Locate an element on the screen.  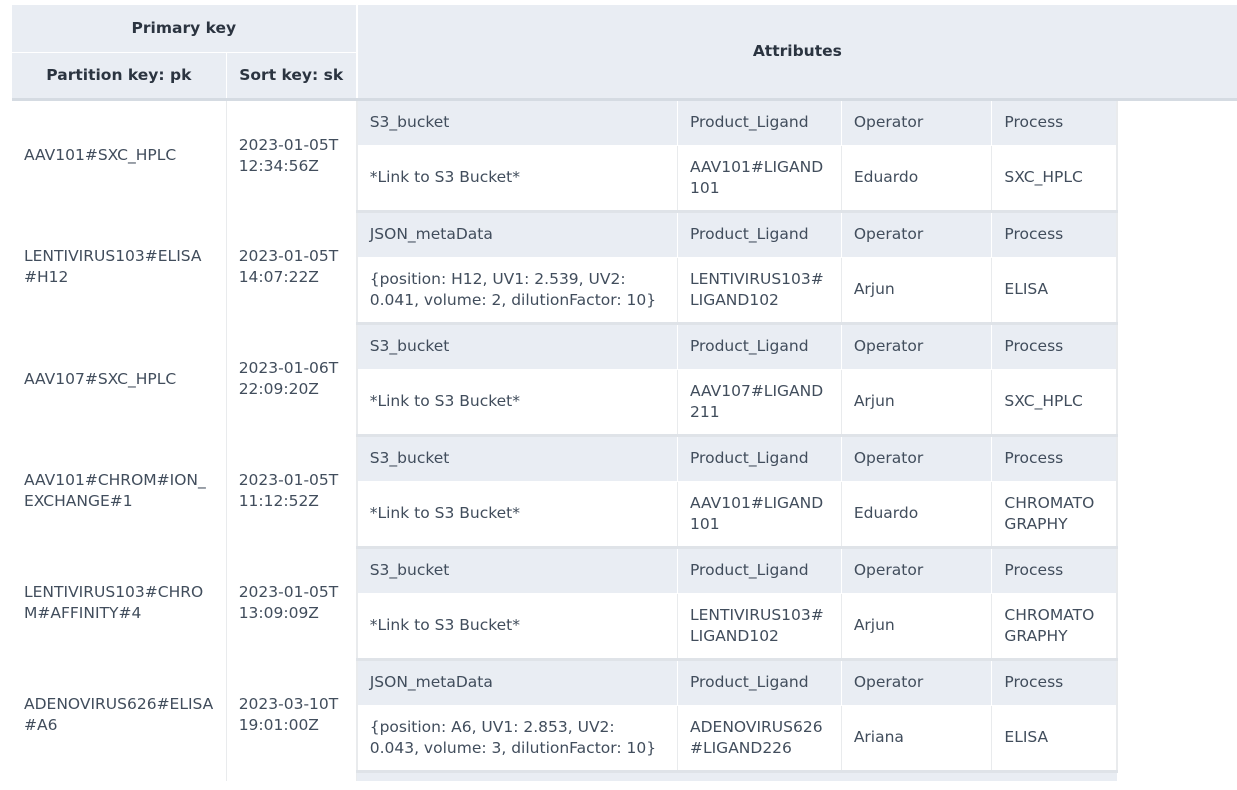
partition-key-cell: AAV107#SXC_HPLC is located at coordinates (119, 379).